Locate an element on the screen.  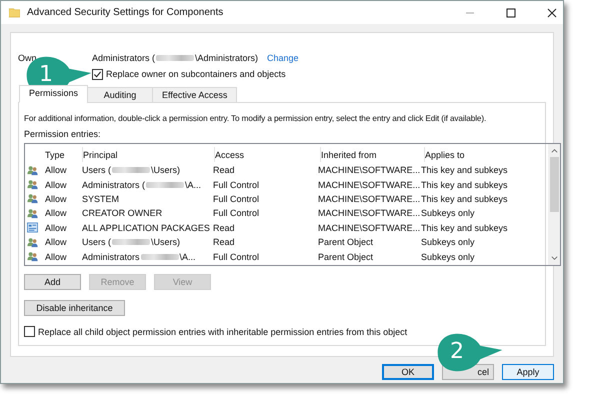
owner-label: Own is located at coordinates (28, 58).